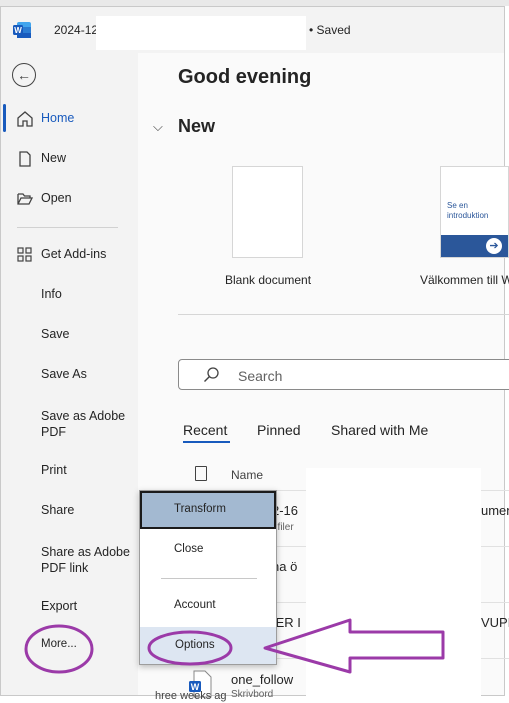  Describe the element at coordinates (262, 679) in the screenshot. I see `file-name: one_follow` at that location.